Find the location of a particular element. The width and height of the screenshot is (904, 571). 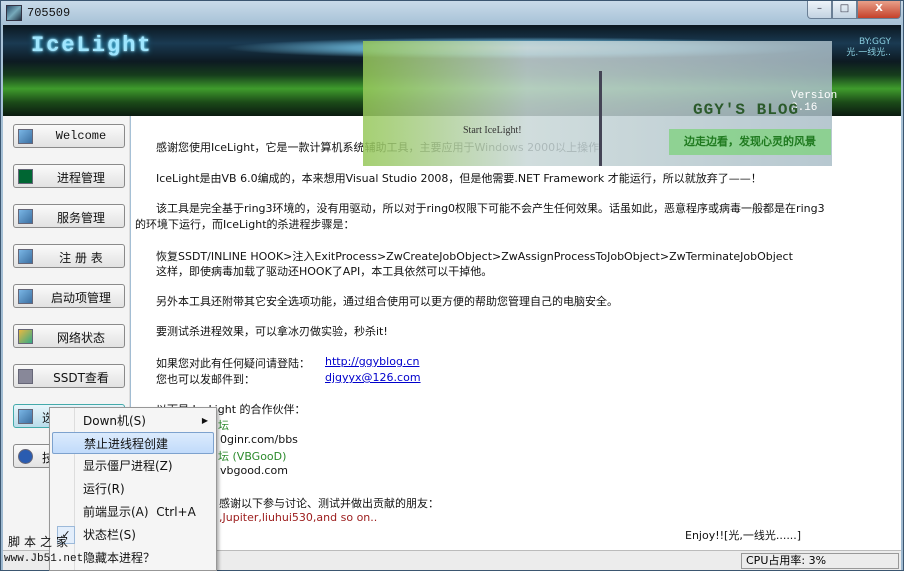

sidebar-item-process: 进程管理 is located at coordinates (69, 176).